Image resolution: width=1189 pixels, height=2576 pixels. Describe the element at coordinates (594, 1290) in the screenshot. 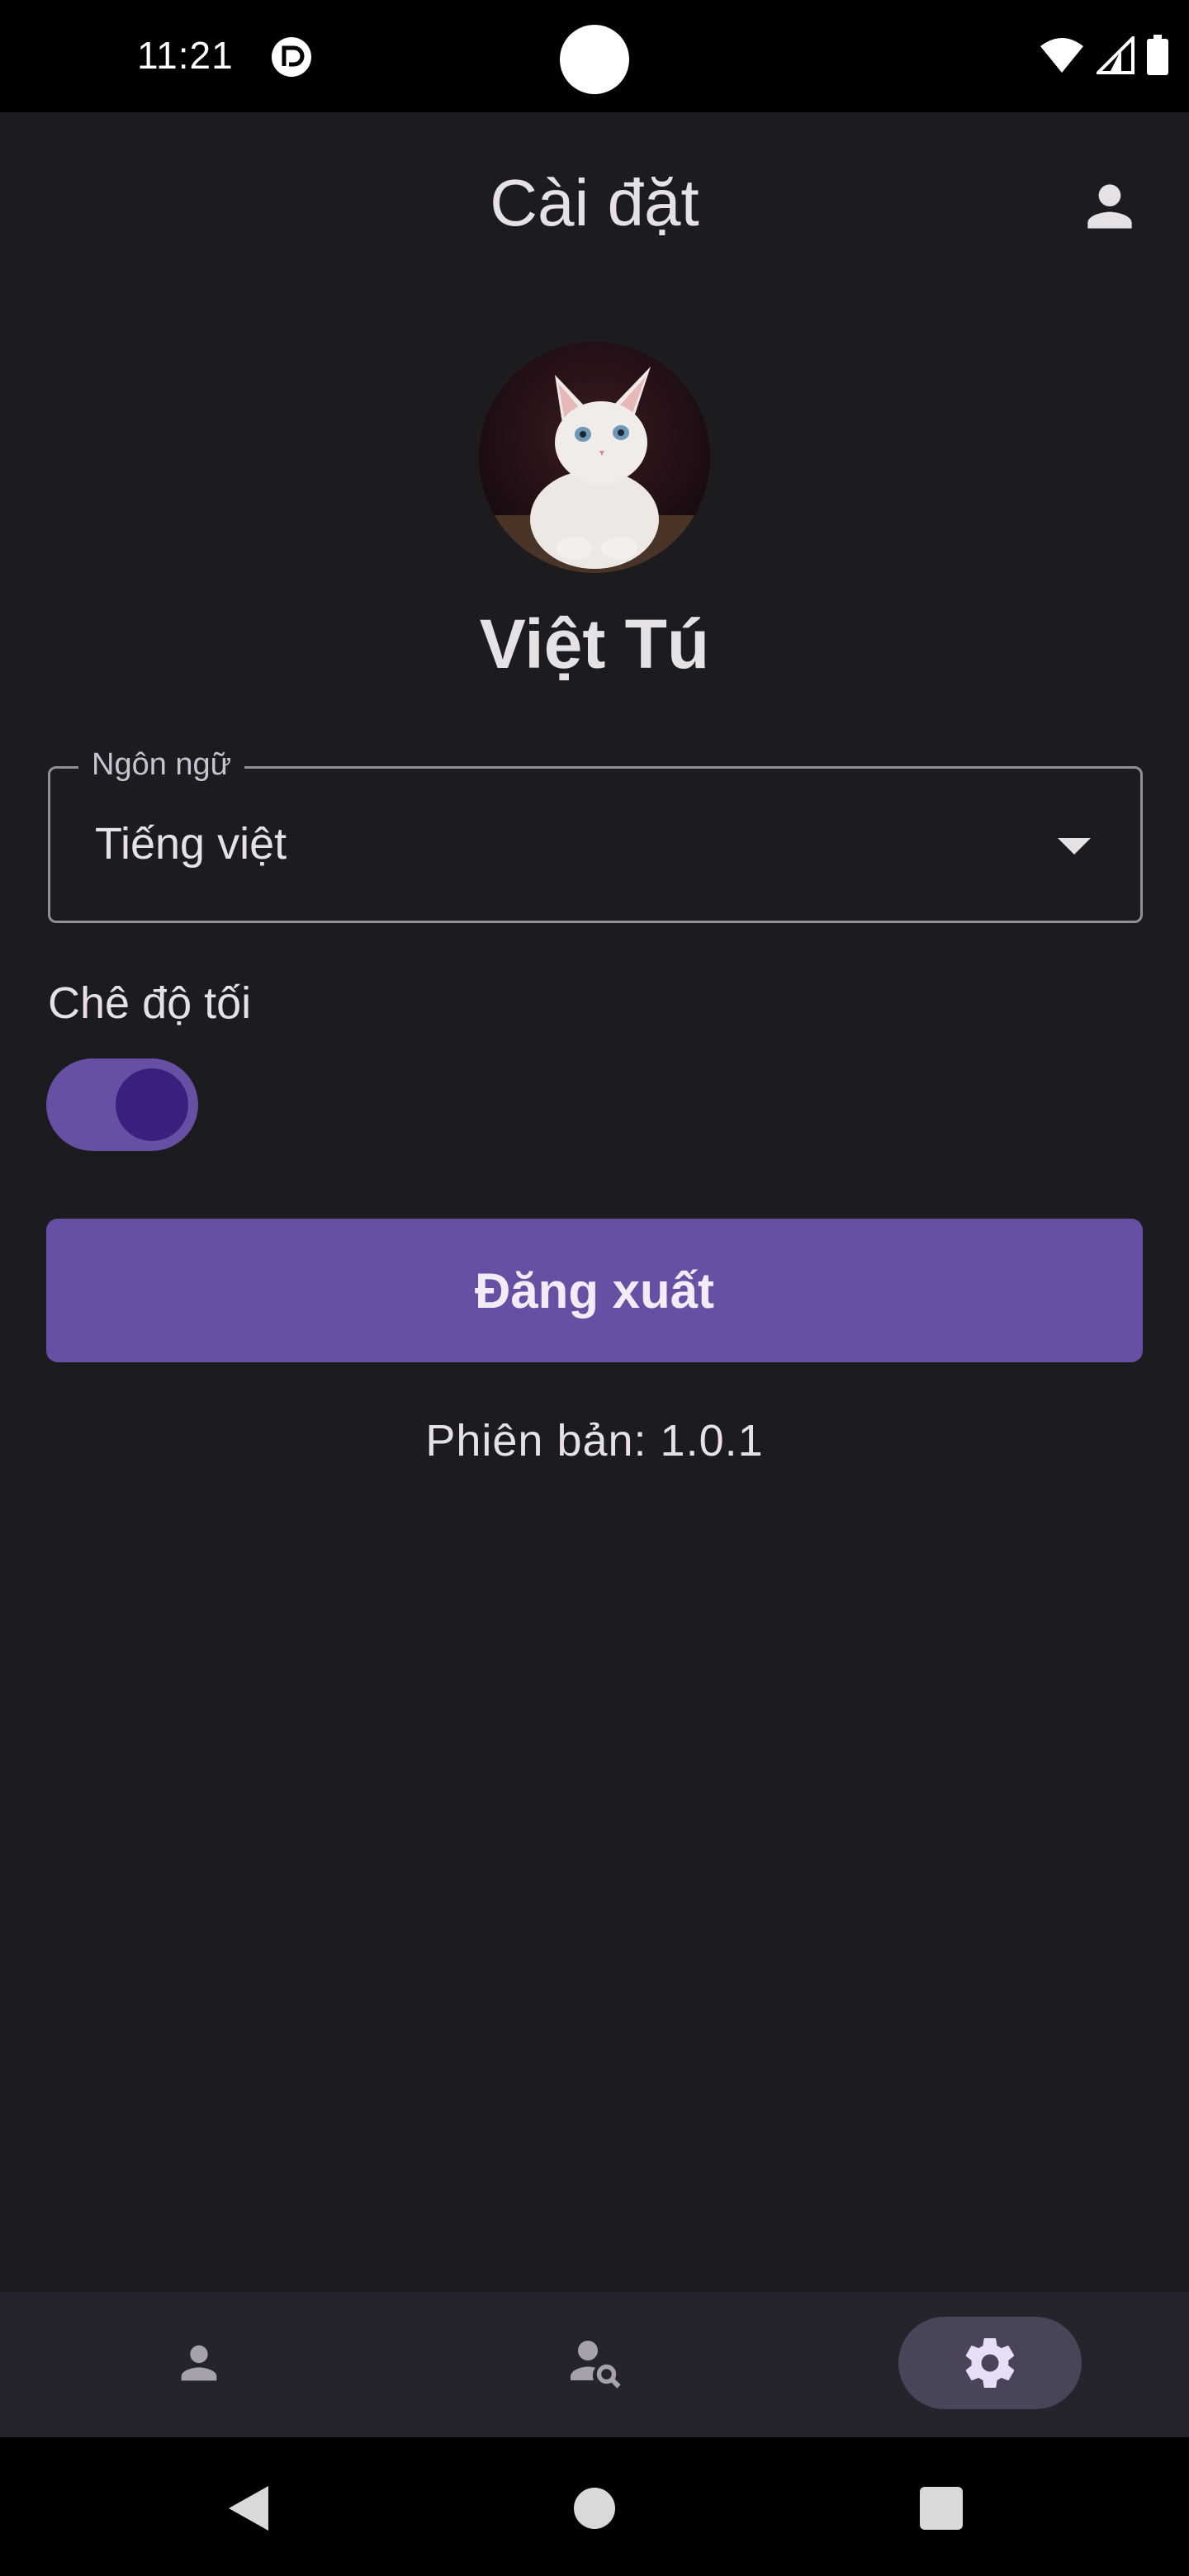

I see `logout-button: Đăng xuất` at that location.